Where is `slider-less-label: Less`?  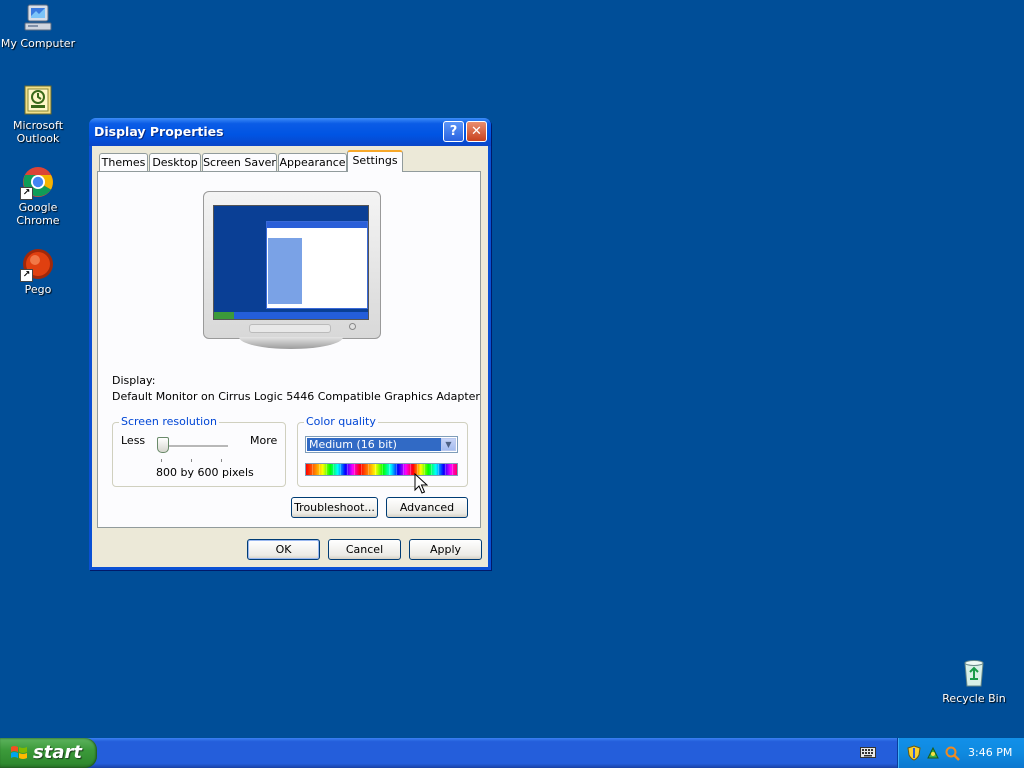 slider-less-label: Less is located at coordinates (133, 440).